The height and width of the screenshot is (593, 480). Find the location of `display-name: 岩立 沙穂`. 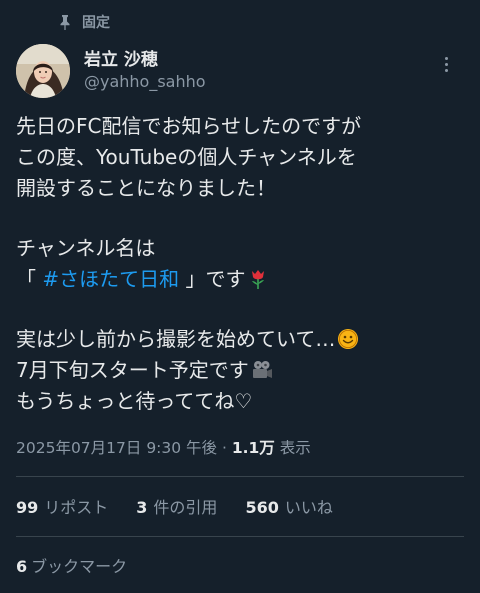

display-name: 岩立 沙穂 is located at coordinates (145, 60).